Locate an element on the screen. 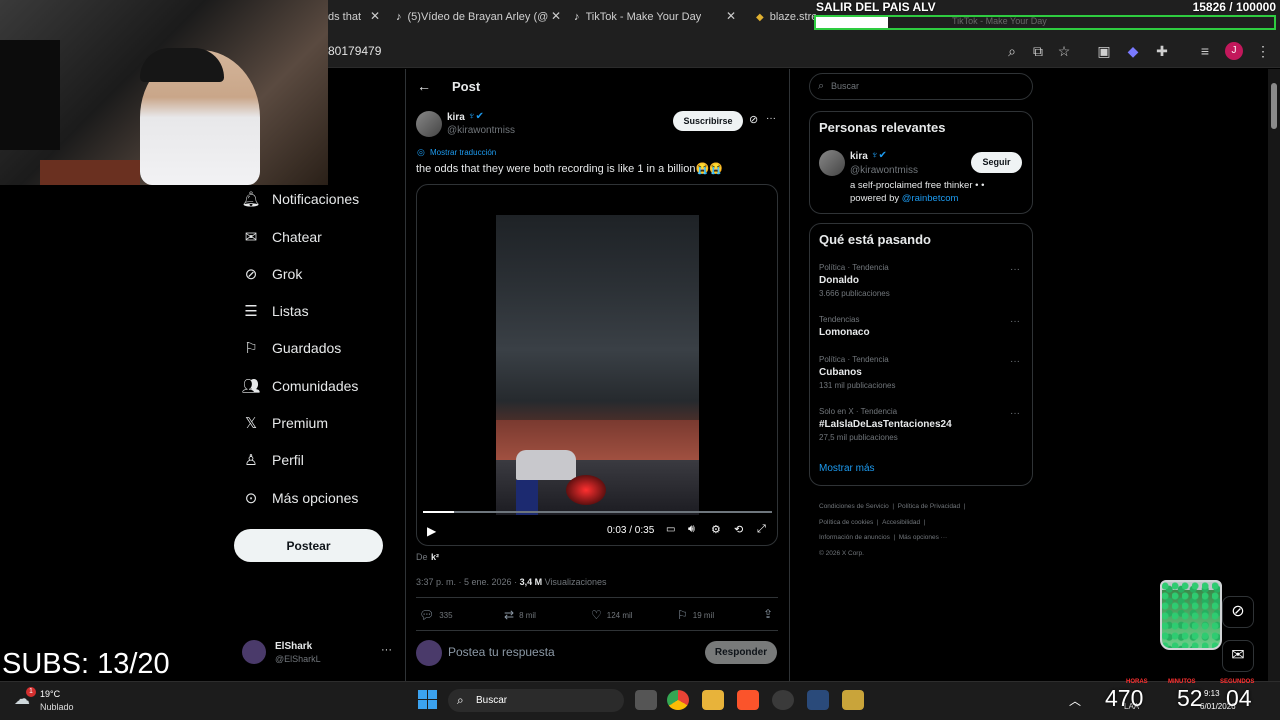 This screenshot has height=720, width=1280. trend-context: Solo en X · Tendencia is located at coordinates (858, 411).